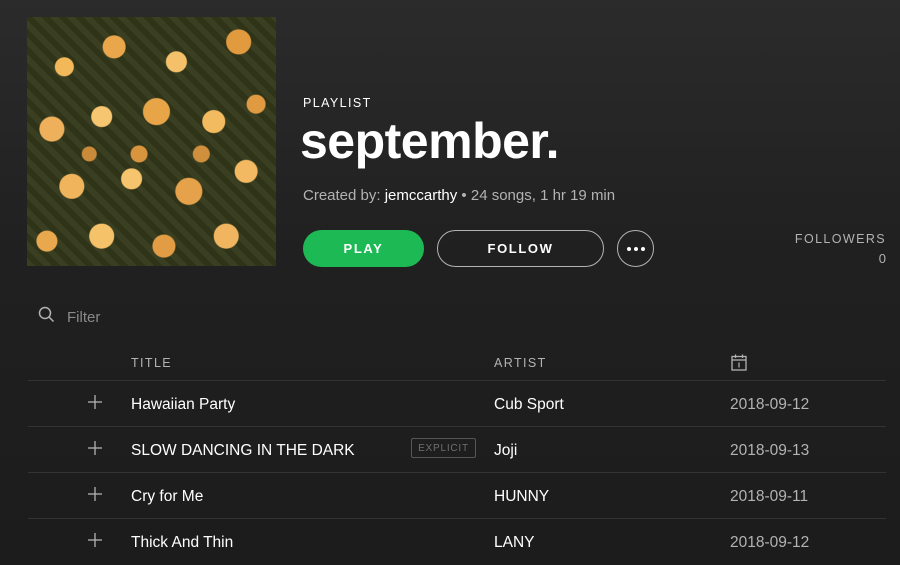  Describe the element at coordinates (514, 543) in the screenshot. I see `track-artist: LANY` at that location.